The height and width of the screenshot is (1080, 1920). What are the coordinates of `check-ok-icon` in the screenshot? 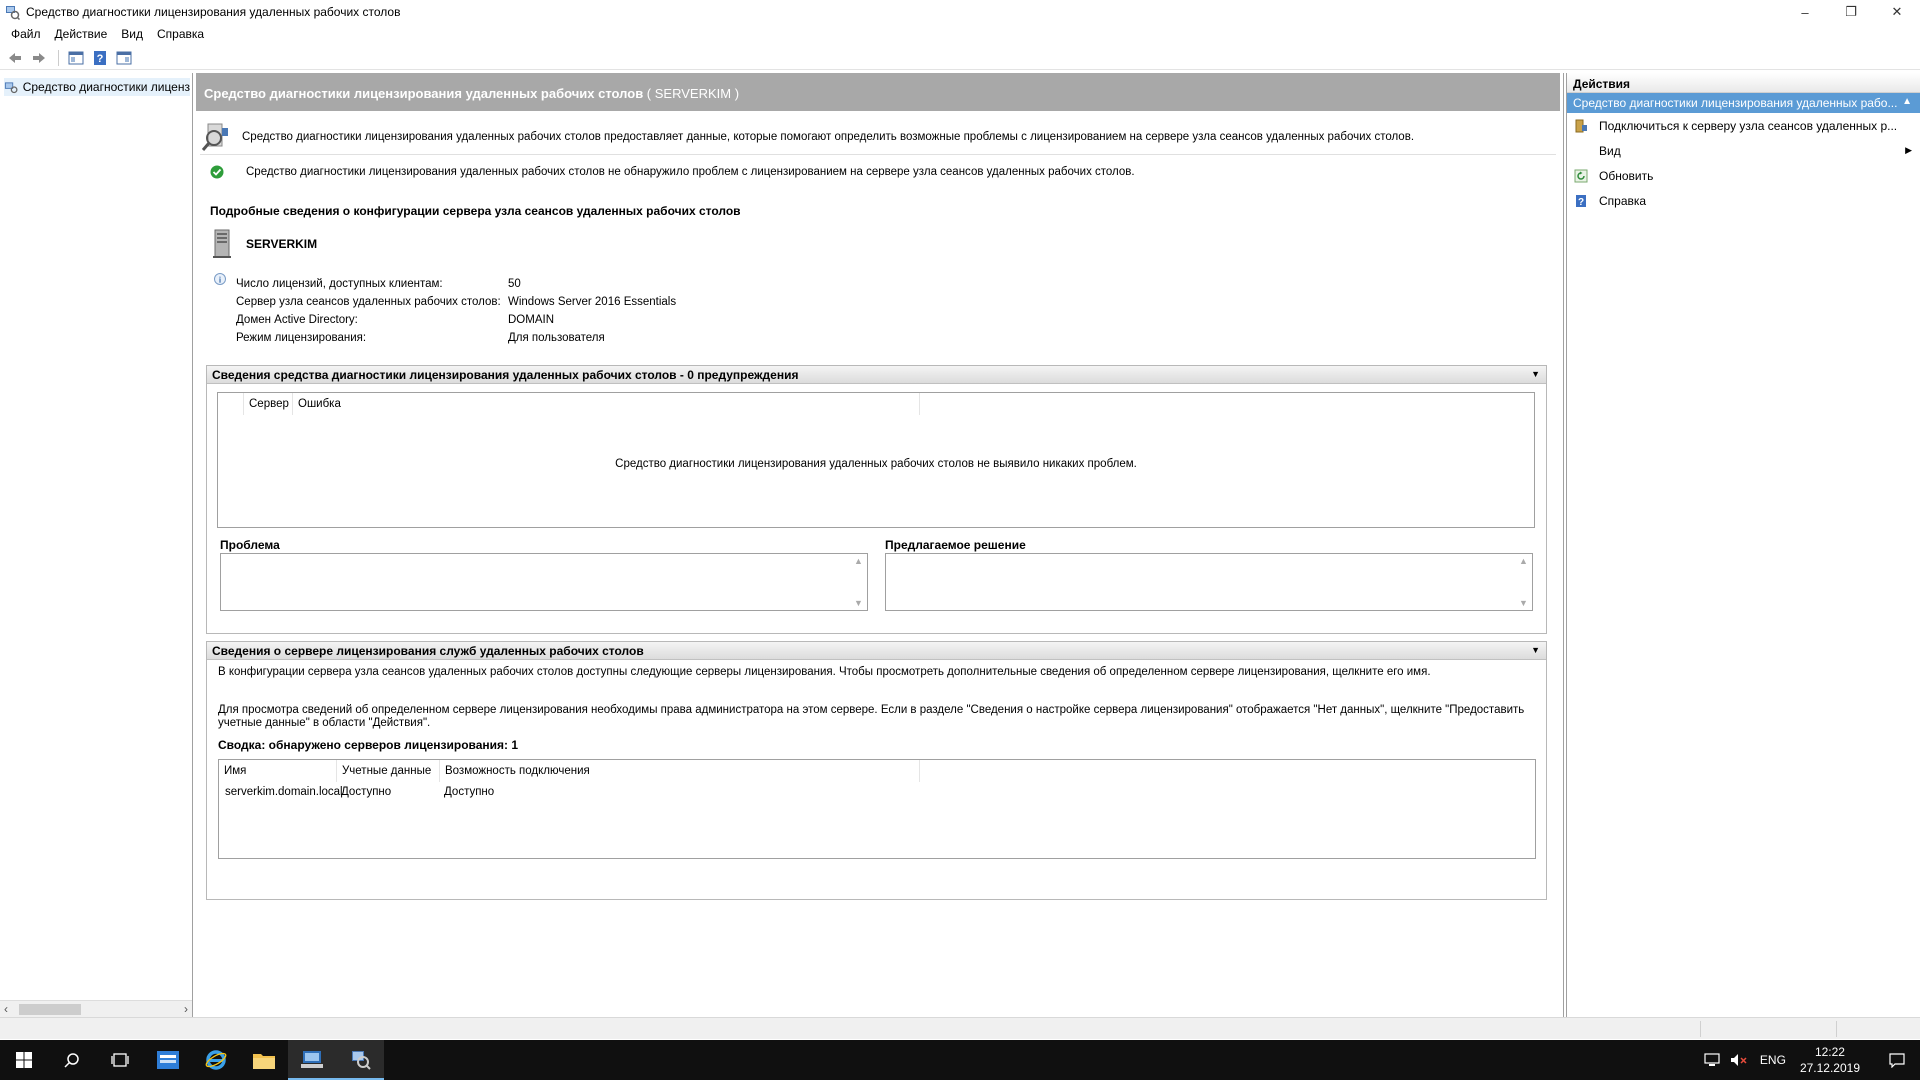 It's located at (217, 172).